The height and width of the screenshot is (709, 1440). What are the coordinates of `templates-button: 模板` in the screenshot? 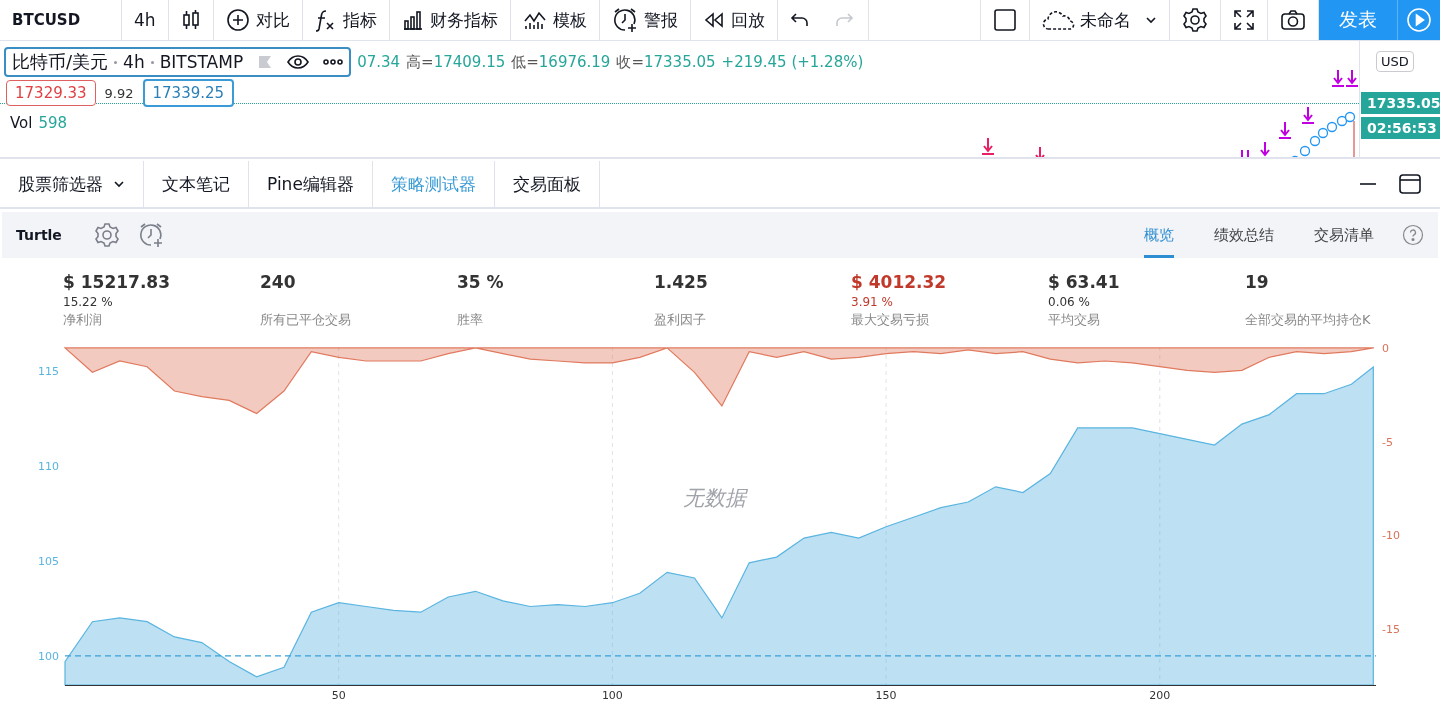 It's located at (555, 20).